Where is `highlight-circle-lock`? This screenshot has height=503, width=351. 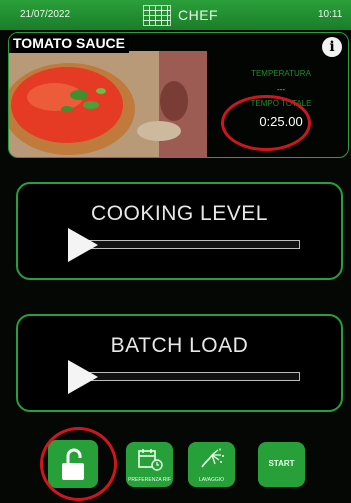
highlight-circle-lock is located at coordinates (78, 464).